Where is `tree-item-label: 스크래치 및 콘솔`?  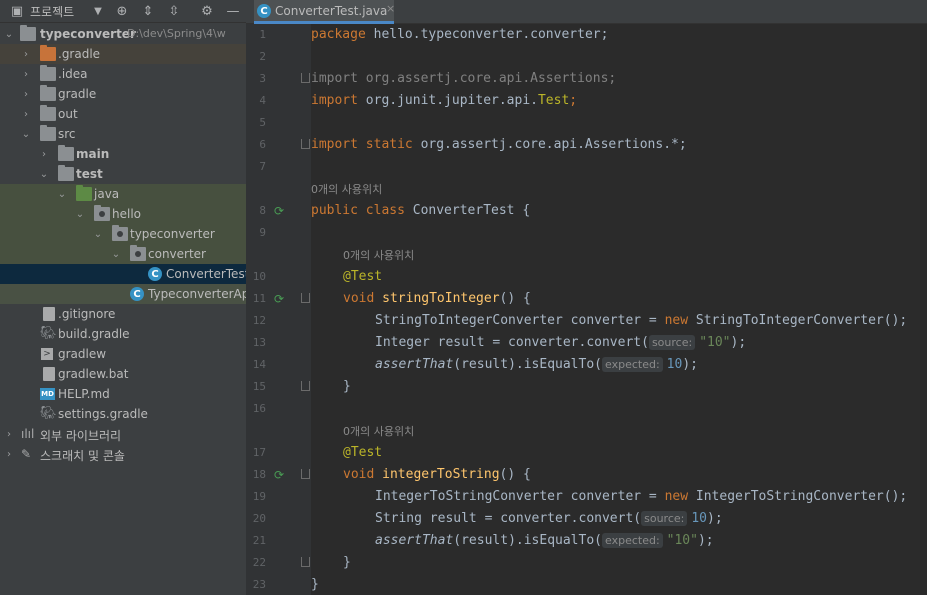
tree-item-label: 스크래치 및 콘솔 is located at coordinates (82, 456).